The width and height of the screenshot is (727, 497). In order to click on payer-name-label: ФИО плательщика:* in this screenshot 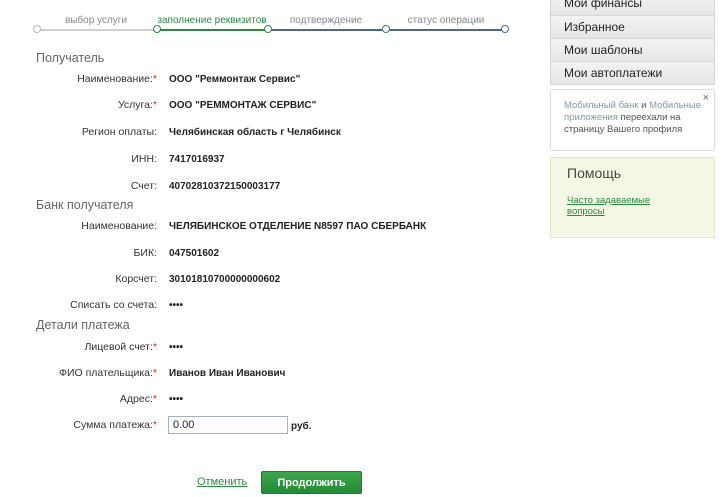, I will do `click(108, 373)`.